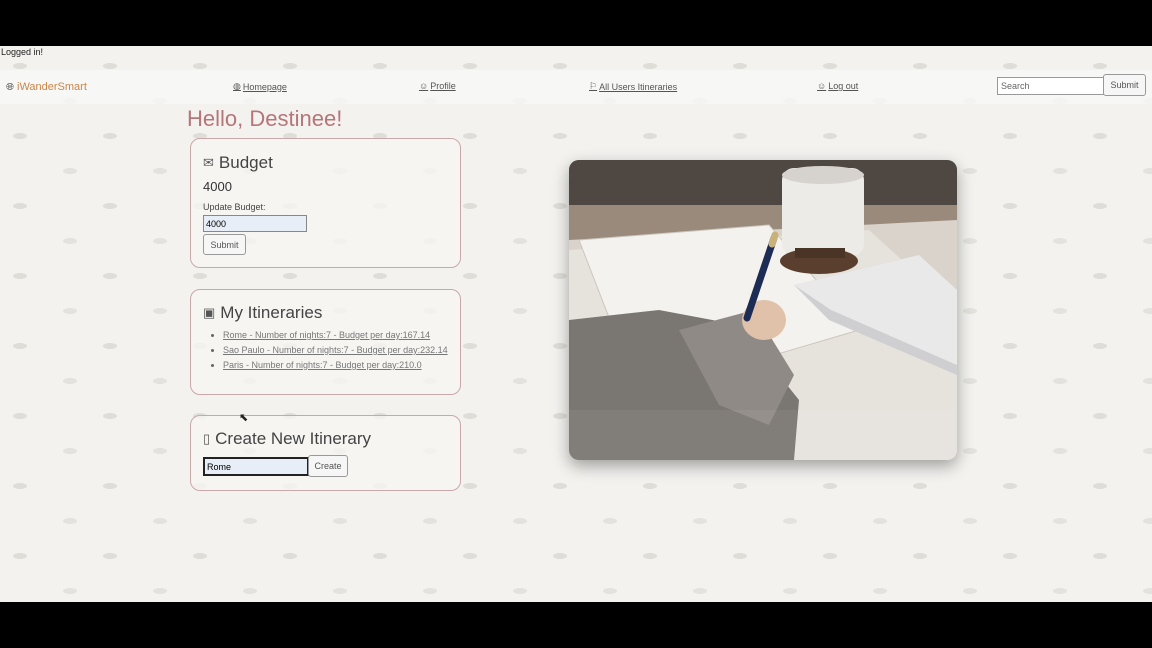 This screenshot has width=1152, height=648. I want to click on create-button: Create, so click(328, 466).